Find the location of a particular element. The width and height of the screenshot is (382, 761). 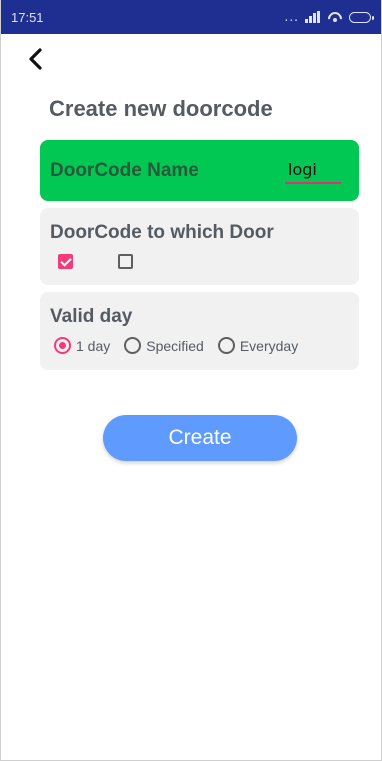

radio-everyday: Everyday is located at coordinates (258, 345).